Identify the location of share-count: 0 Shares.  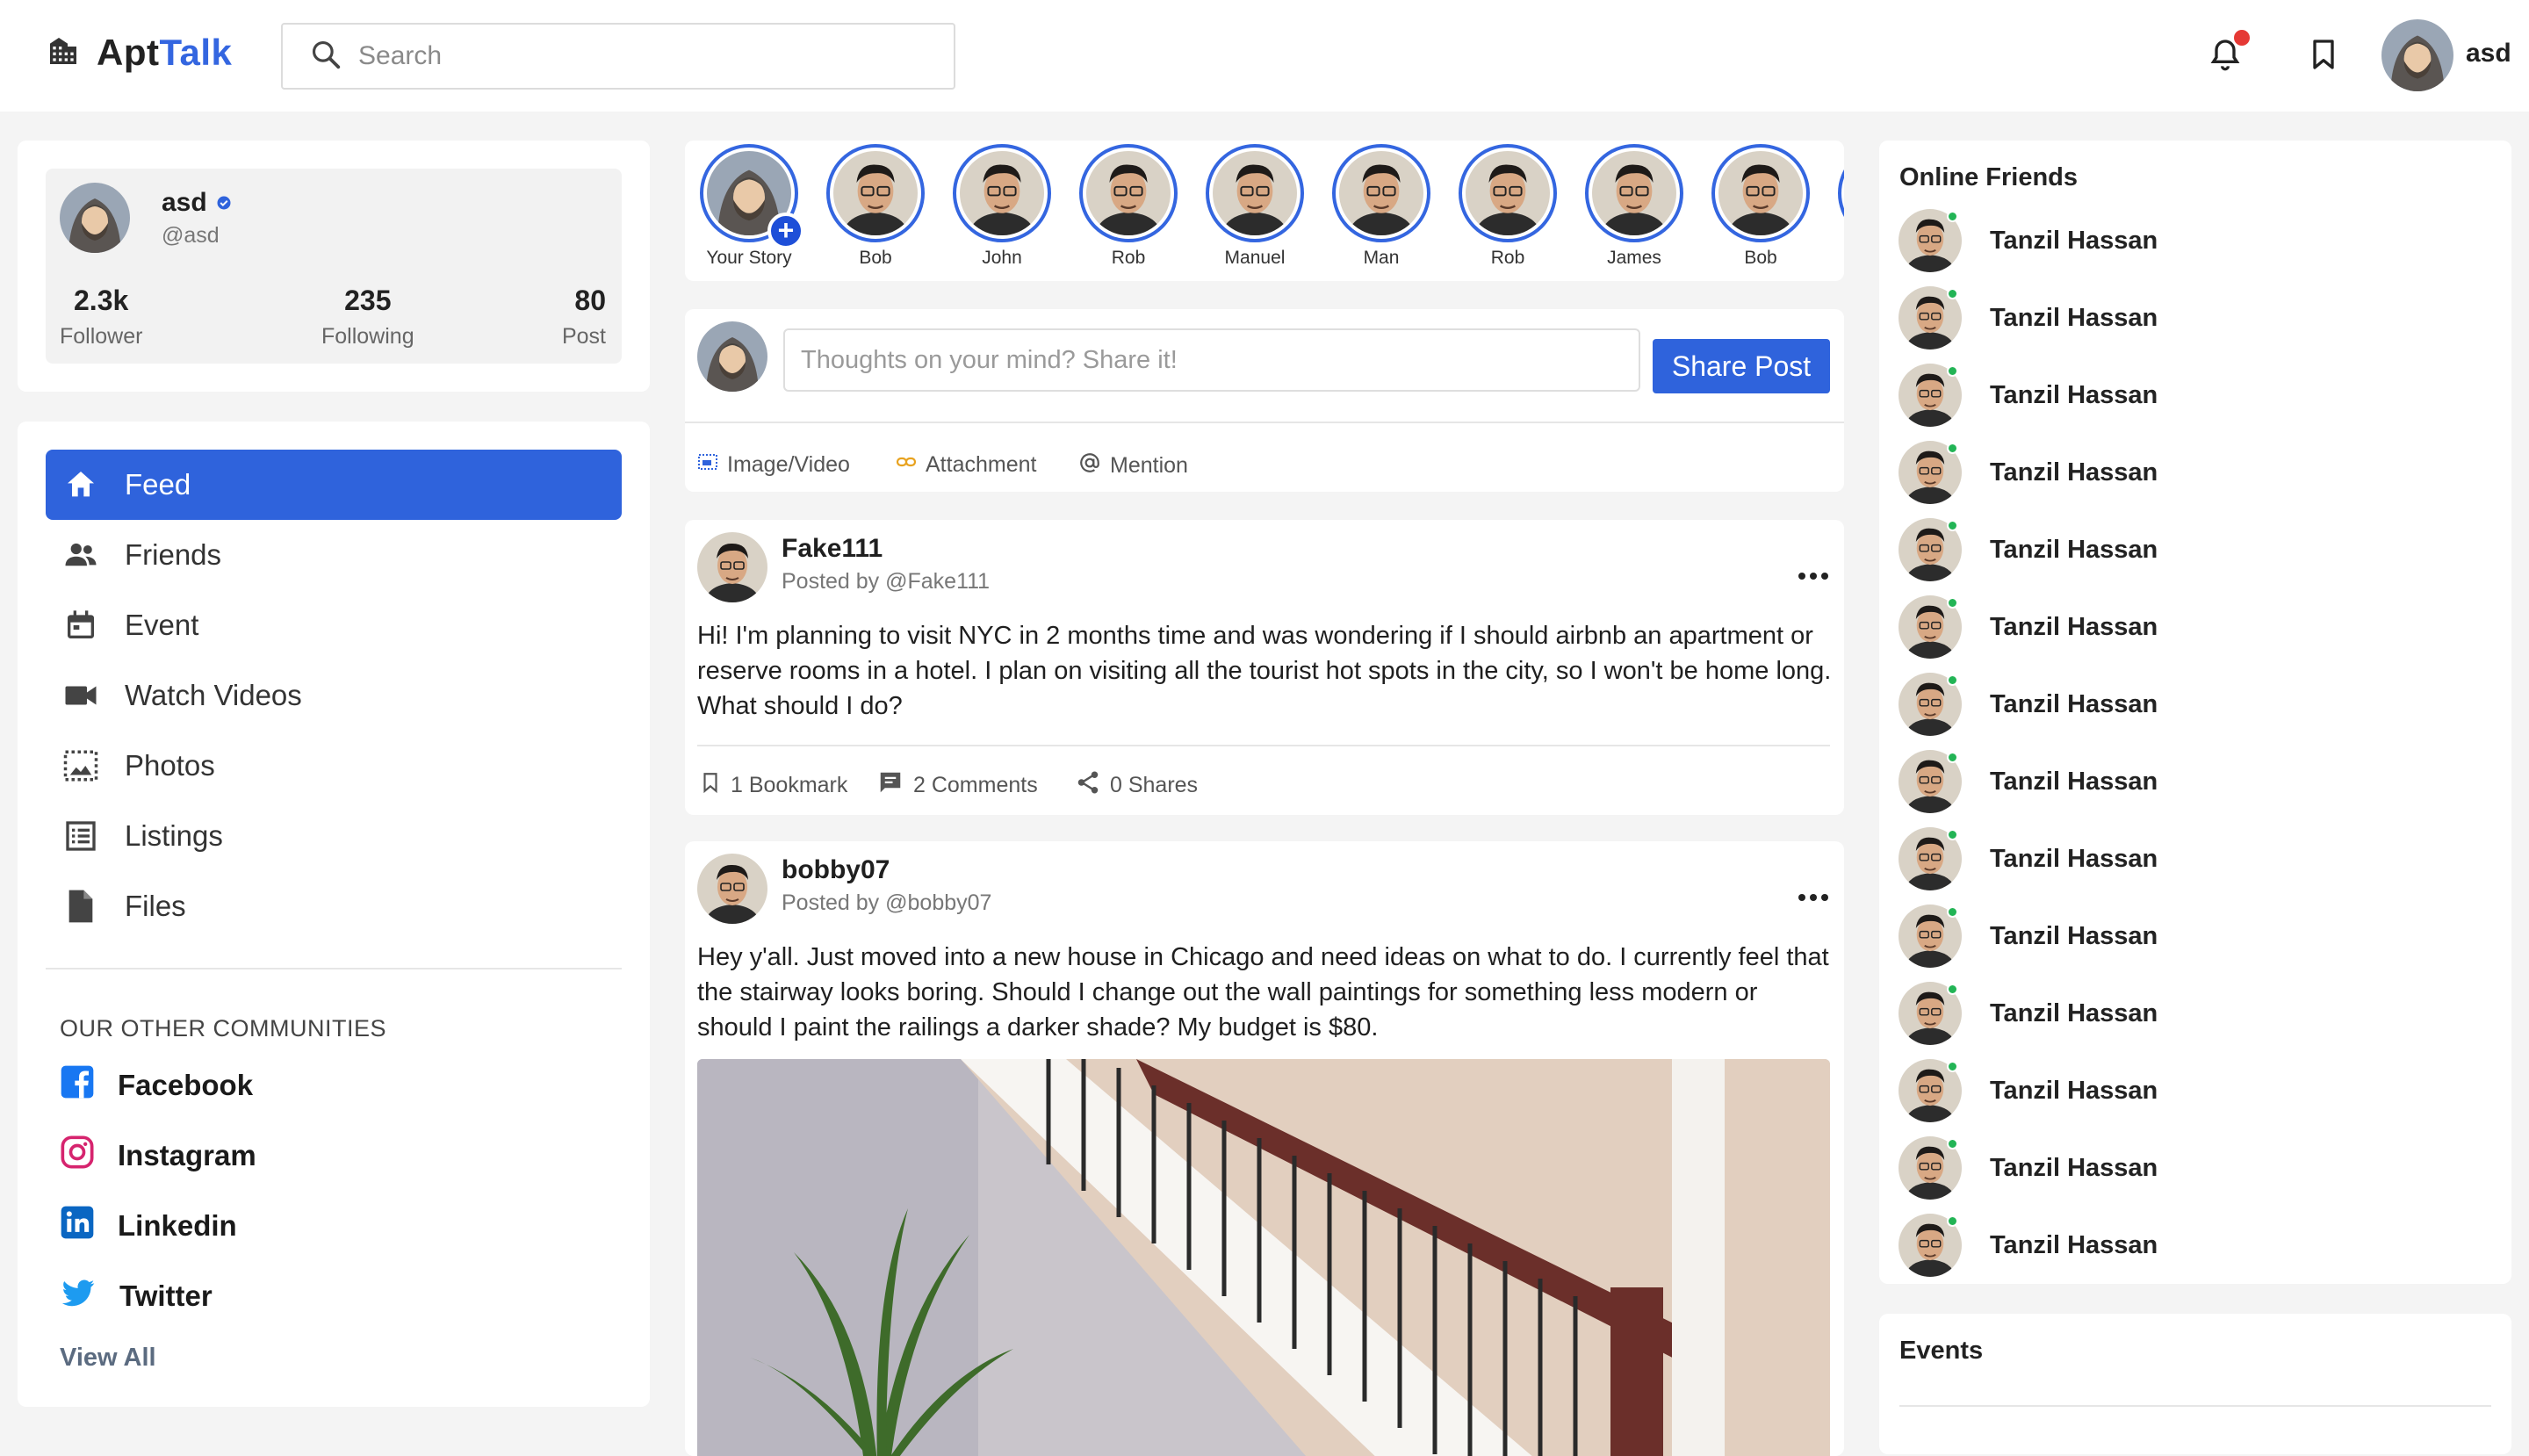
(1155, 785).